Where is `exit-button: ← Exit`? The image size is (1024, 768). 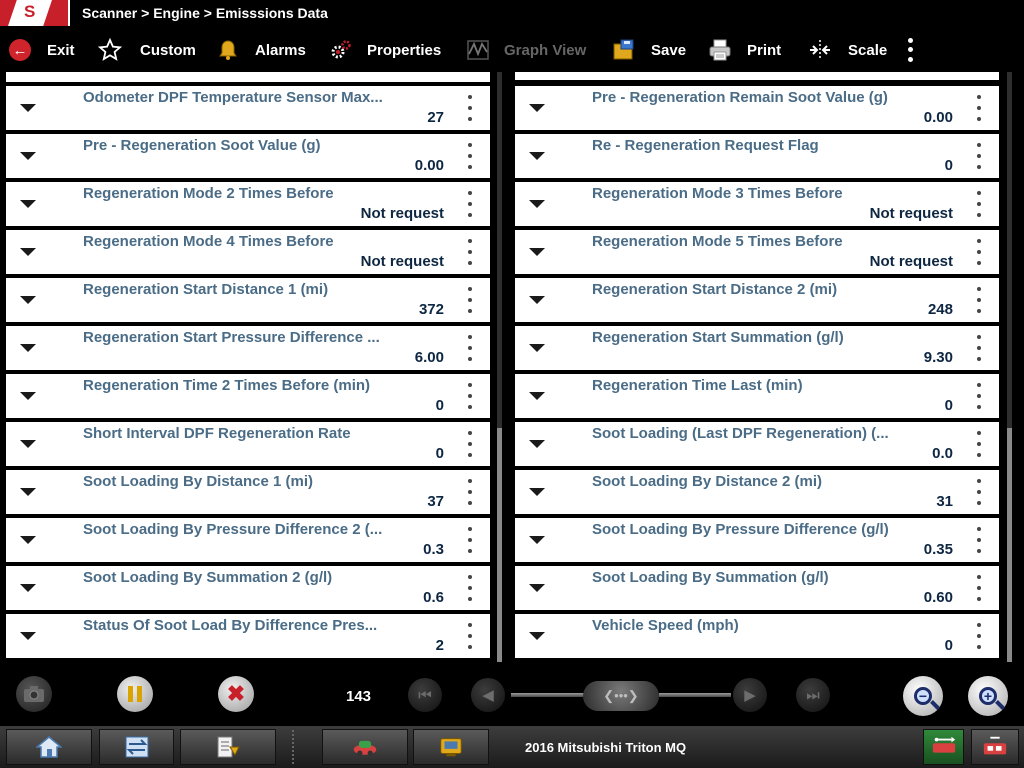 exit-button: ← Exit is located at coordinates (41, 50).